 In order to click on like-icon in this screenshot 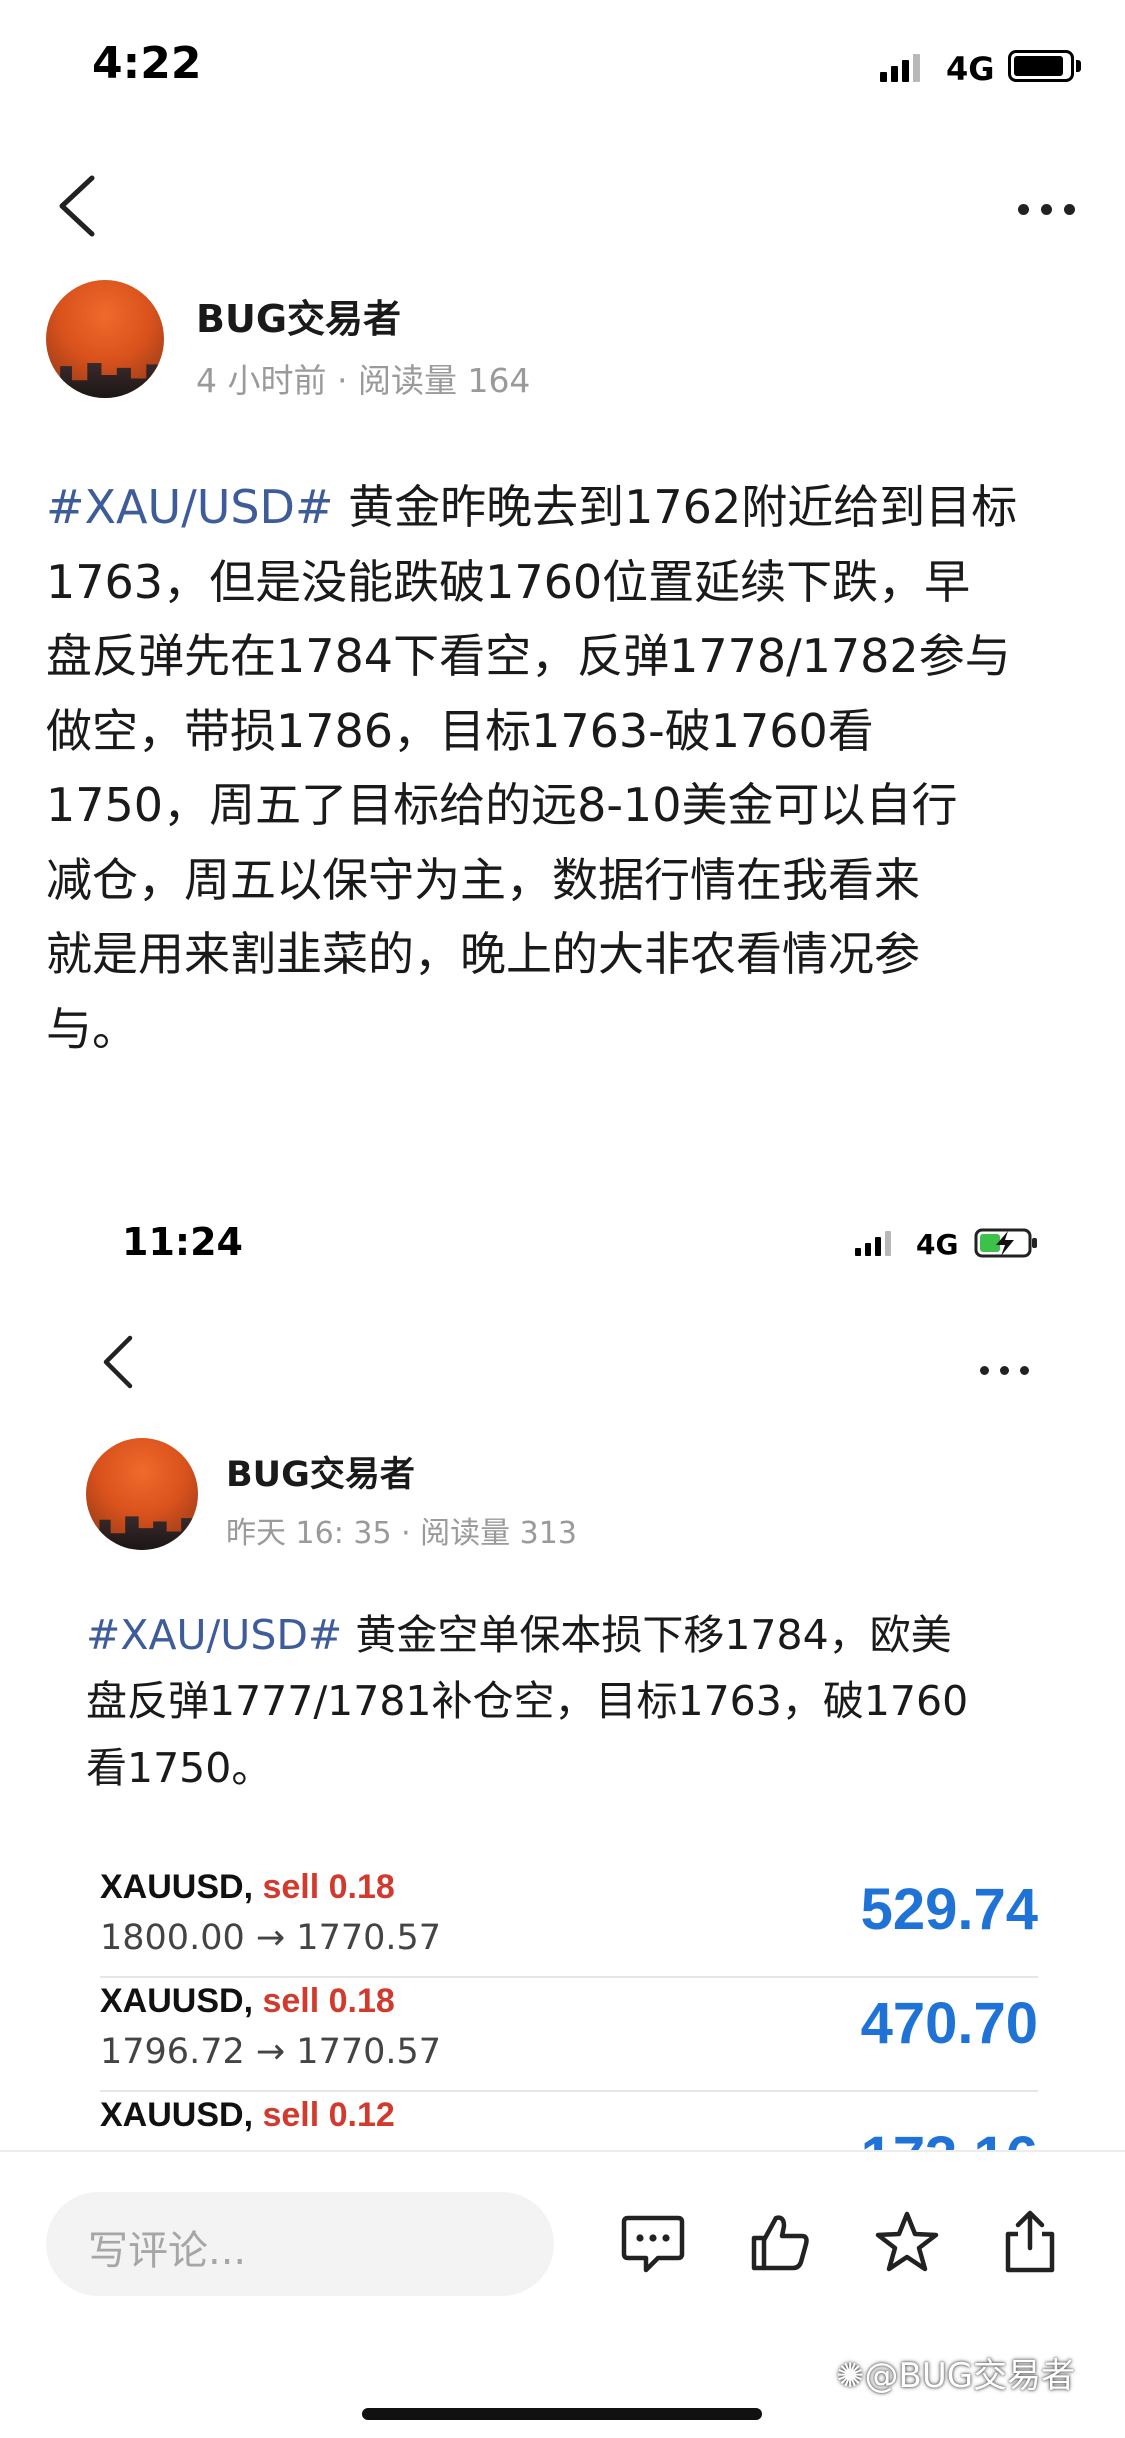, I will do `click(780, 2243)`.